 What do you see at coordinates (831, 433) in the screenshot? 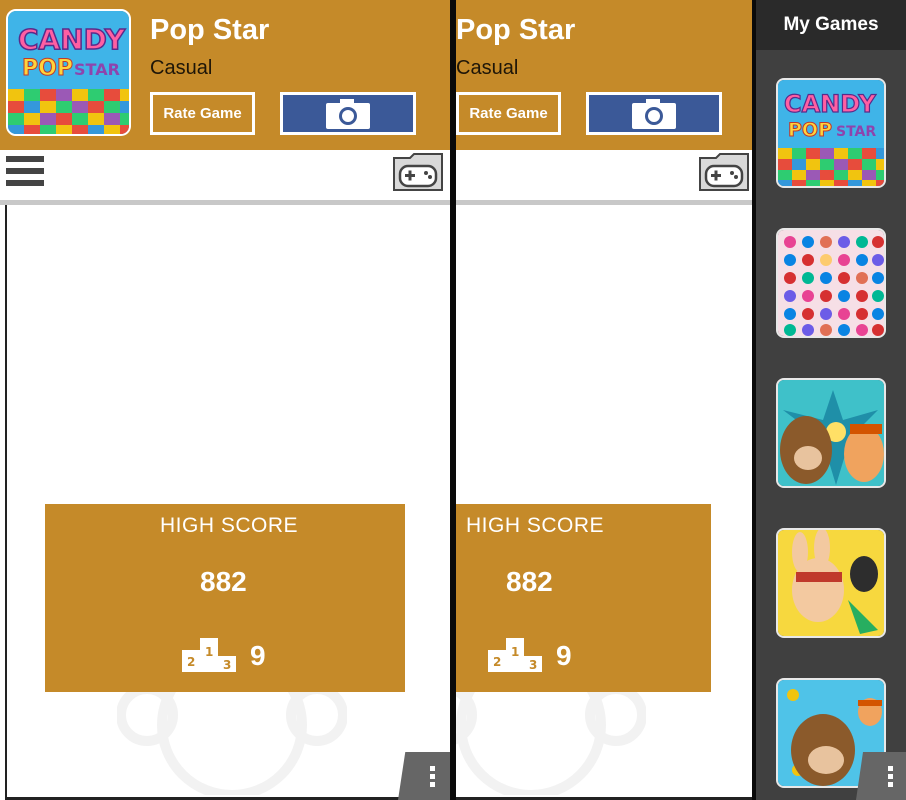
I see `monkey-fight-icon` at bounding box center [831, 433].